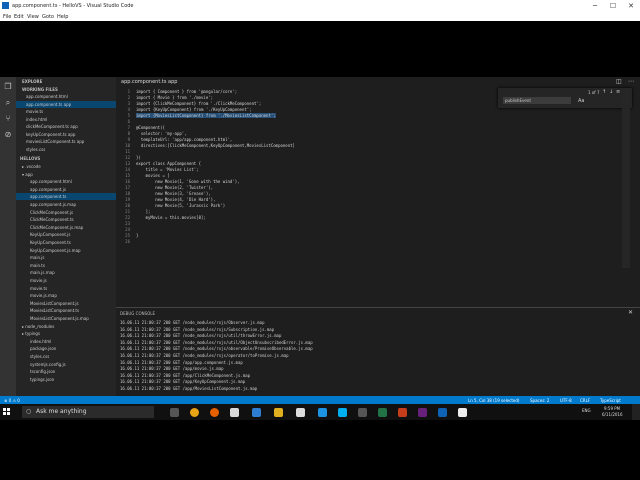  I want to click on working-file-item: app.component.html, so click(47, 96).